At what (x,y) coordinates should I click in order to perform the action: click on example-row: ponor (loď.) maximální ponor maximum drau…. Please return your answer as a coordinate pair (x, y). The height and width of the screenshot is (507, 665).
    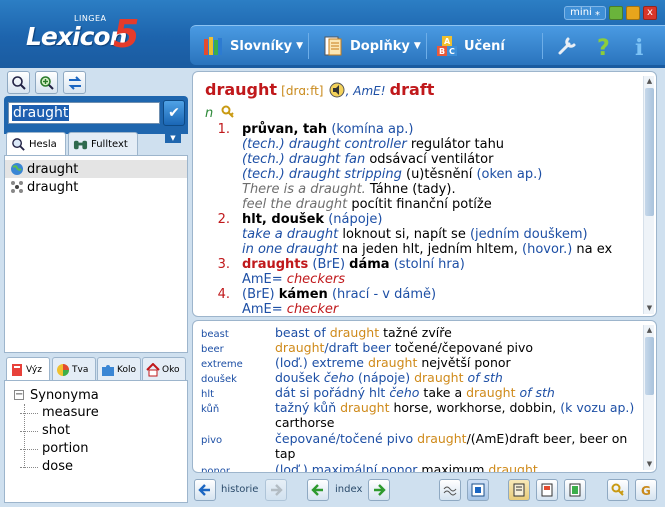
    Looking at the image, I should click on (418, 467).